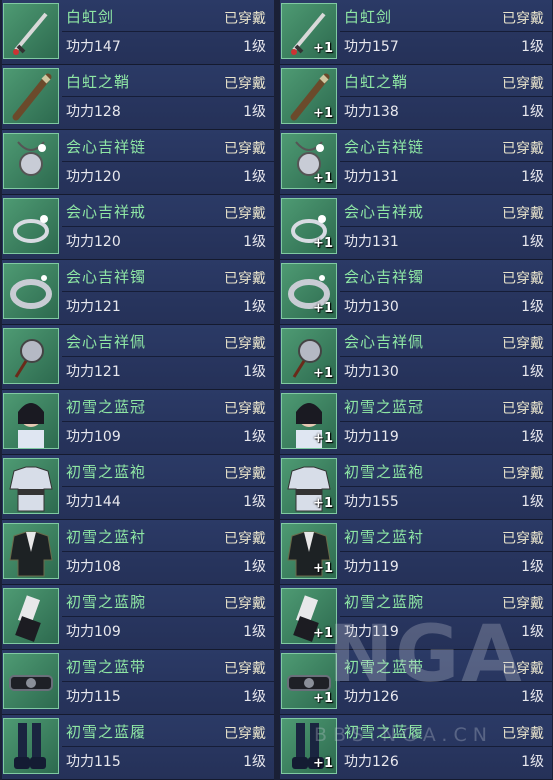 The width and height of the screenshot is (553, 780). I want to click on equipment-row: 会心吉祥链 已穿戴 功力120 1级, so click(138, 162).